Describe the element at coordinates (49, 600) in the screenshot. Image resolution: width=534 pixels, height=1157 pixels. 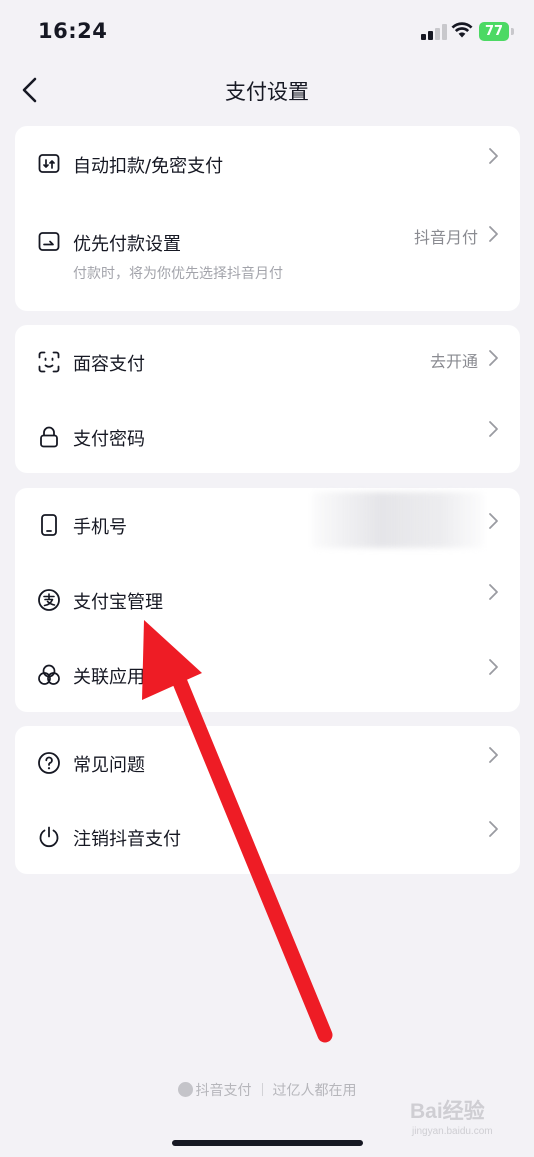
I see `alipay-icon` at that location.